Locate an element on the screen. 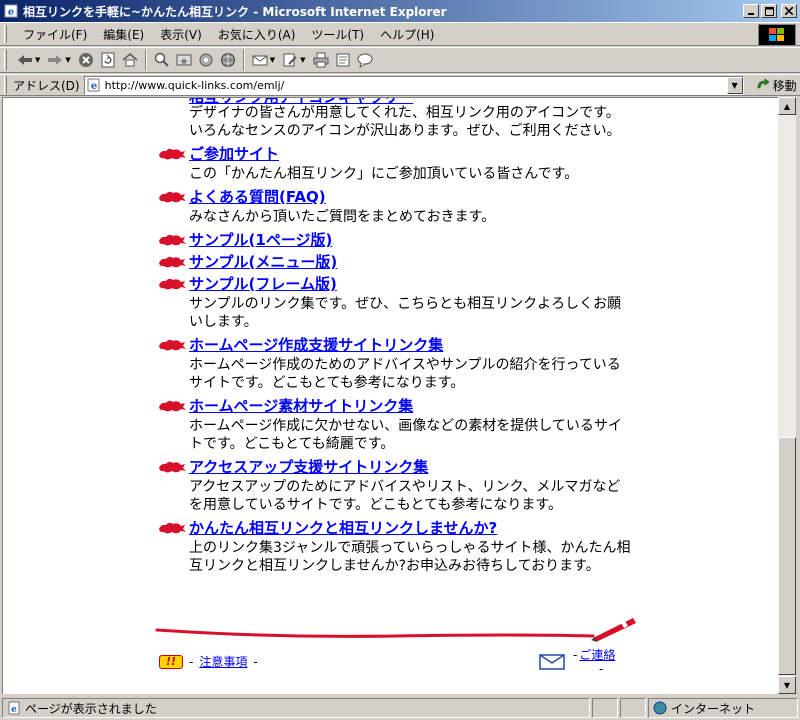 This screenshot has width=800, height=720. status-bar: e ページが表示されました インターネット is located at coordinates (400, 708).